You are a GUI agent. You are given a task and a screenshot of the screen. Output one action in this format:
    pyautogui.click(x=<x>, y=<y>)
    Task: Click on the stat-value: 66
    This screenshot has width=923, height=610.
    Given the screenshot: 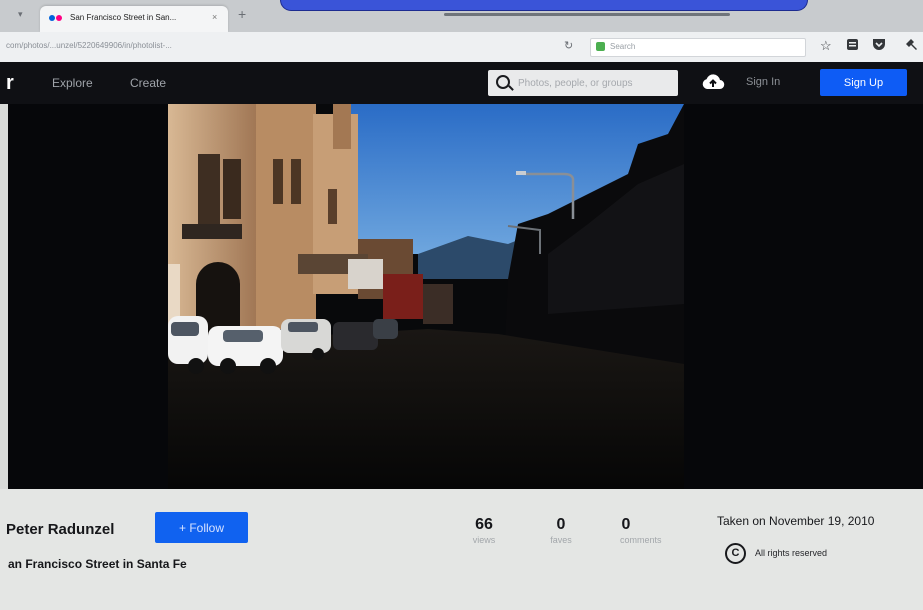 What is the action you would take?
    pyautogui.click(x=484, y=524)
    